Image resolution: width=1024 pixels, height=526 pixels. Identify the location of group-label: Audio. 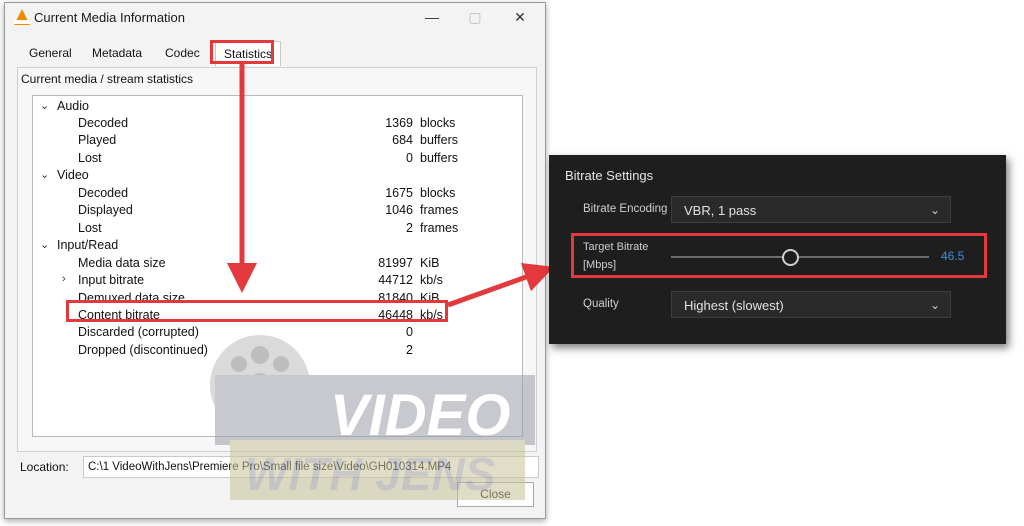
(73, 106).